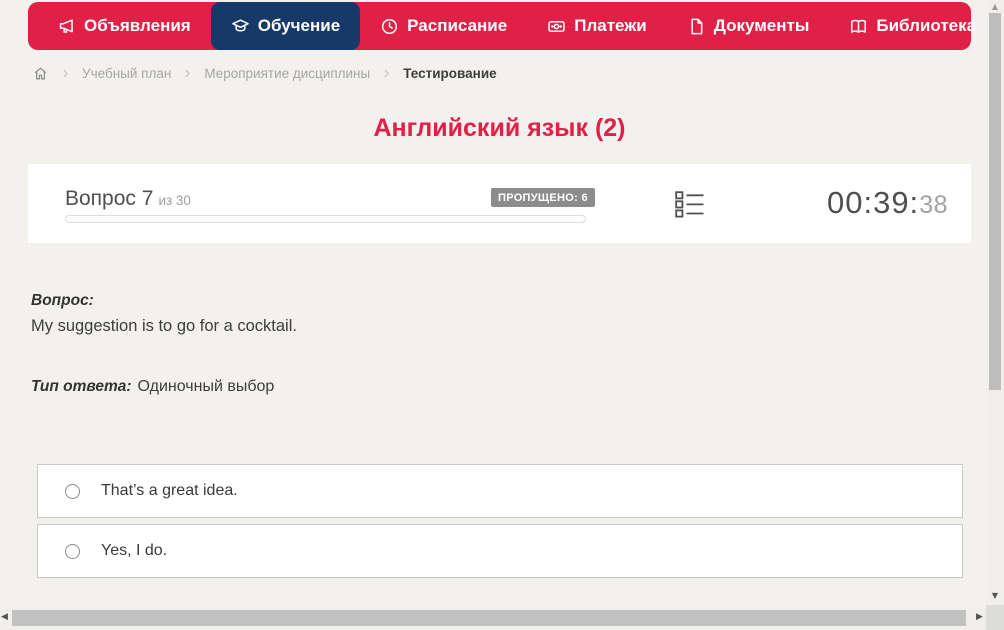 The image size is (1004, 630). What do you see at coordinates (126, 73) in the screenshot?
I see `breadcrumb-item-study-plan: Учебный план` at bounding box center [126, 73].